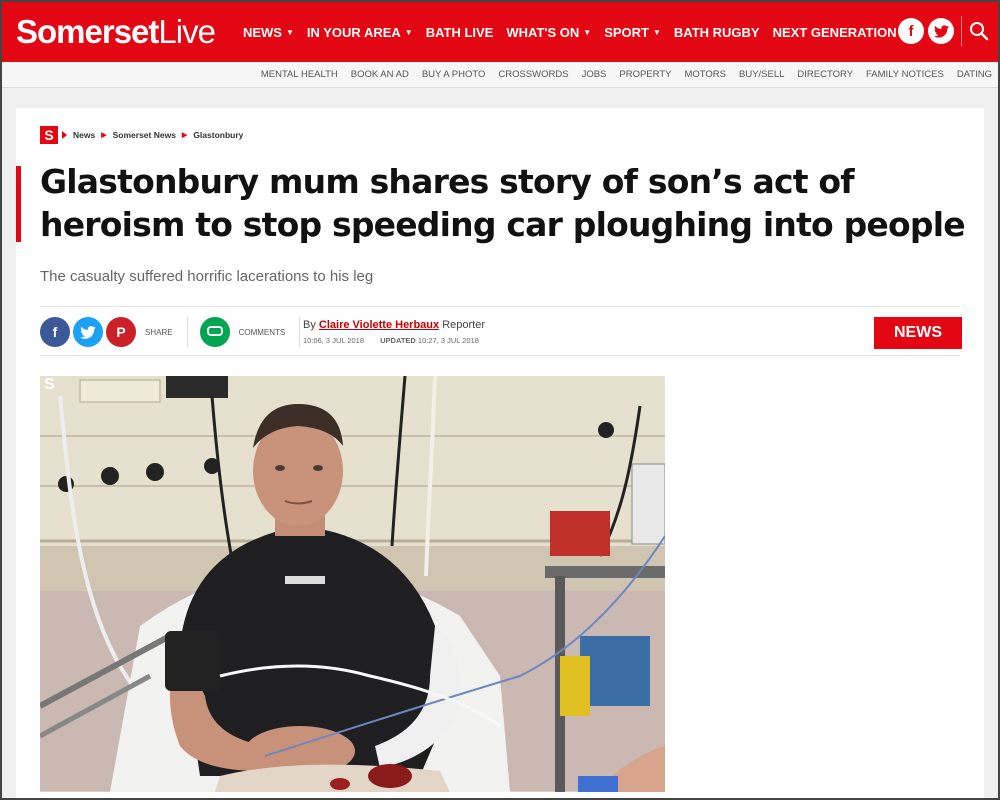 The width and height of the screenshot is (1000, 800). I want to click on nav-whats-on: WHAT'S ON ▼, so click(548, 32).